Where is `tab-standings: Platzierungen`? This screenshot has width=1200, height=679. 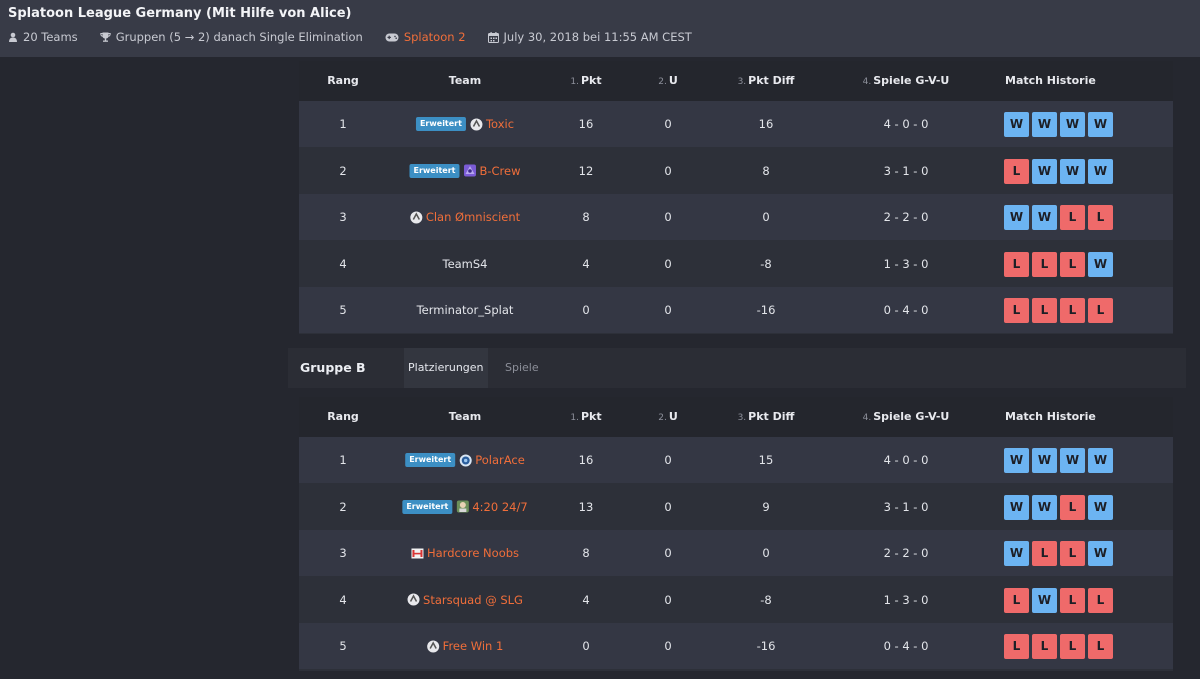
tab-standings: Platzierungen is located at coordinates (446, 368).